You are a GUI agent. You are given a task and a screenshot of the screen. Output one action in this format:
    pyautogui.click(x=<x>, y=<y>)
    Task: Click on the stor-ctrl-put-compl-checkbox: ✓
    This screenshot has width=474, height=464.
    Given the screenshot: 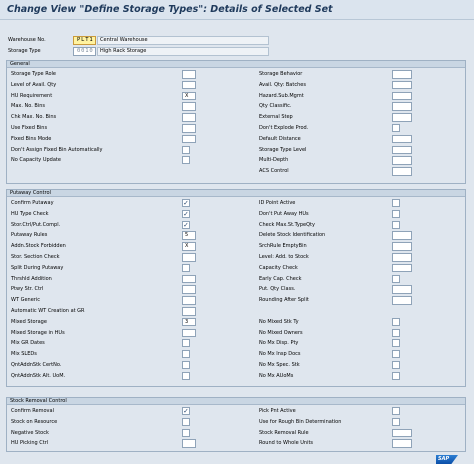 What is the action you would take?
    pyautogui.click(x=186, y=224)
    